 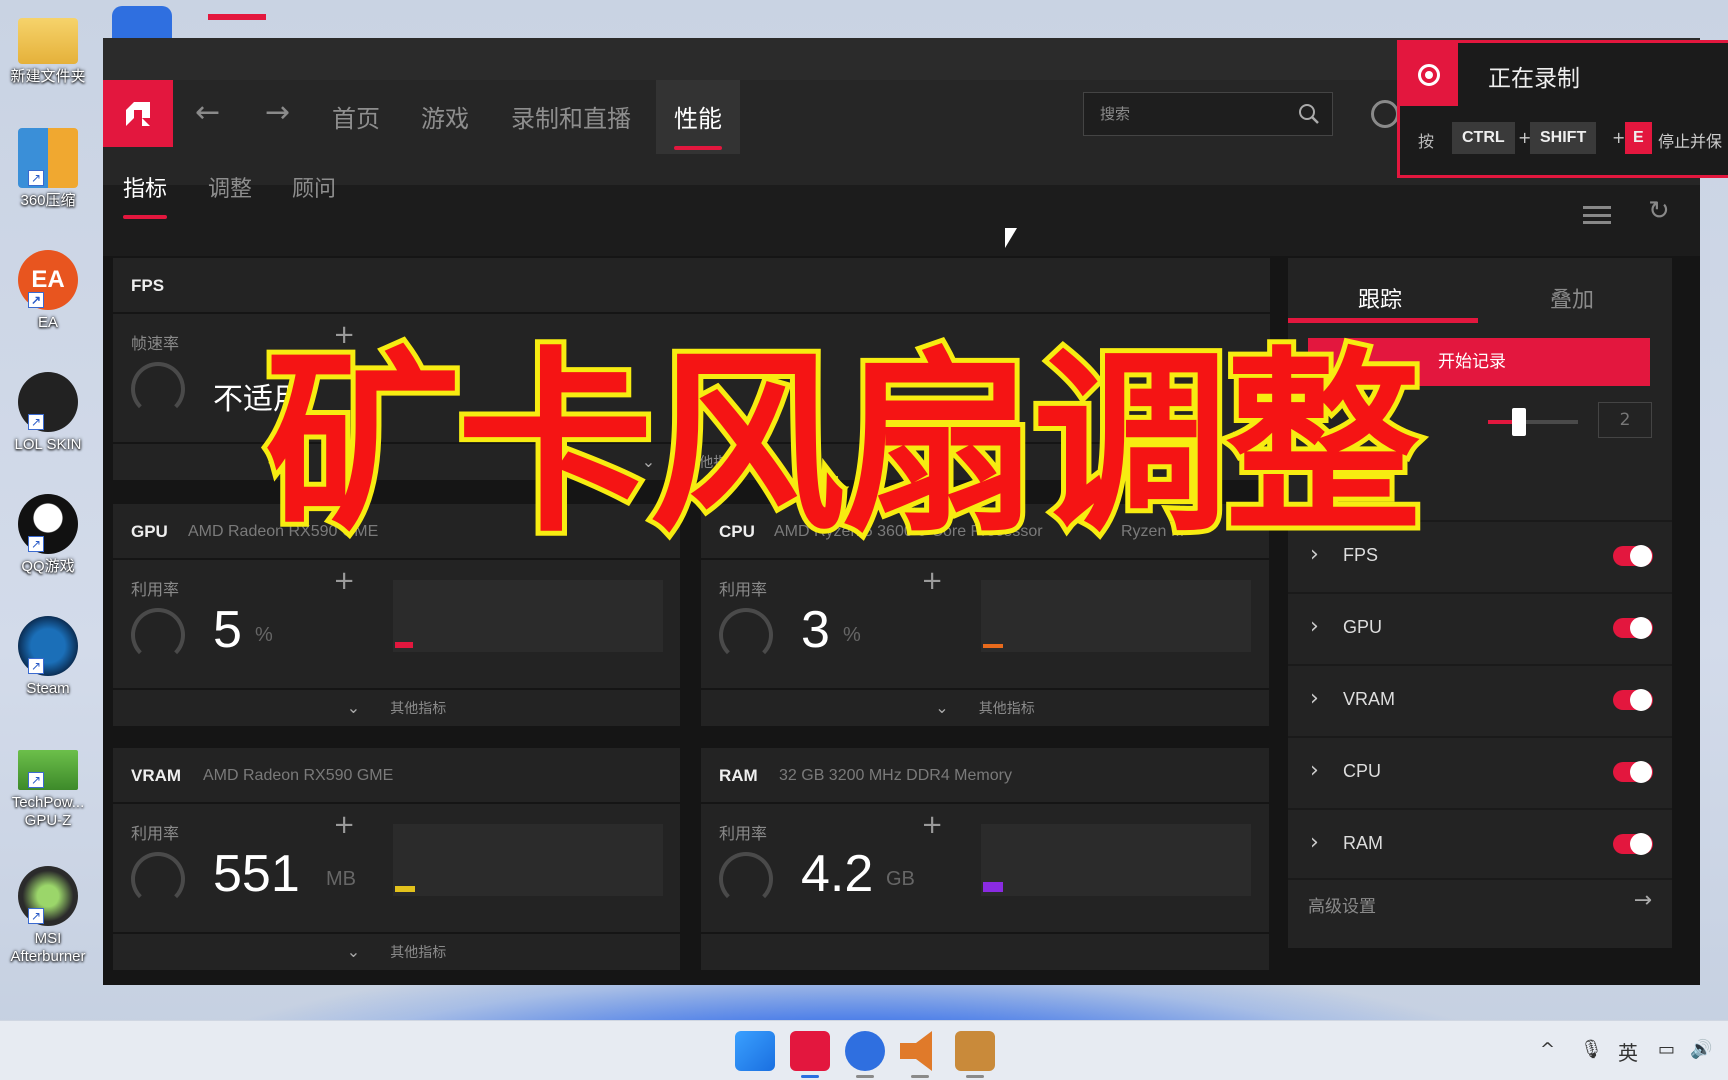 I want to click on tab-performance: 性能, so click(x=698, y=117).